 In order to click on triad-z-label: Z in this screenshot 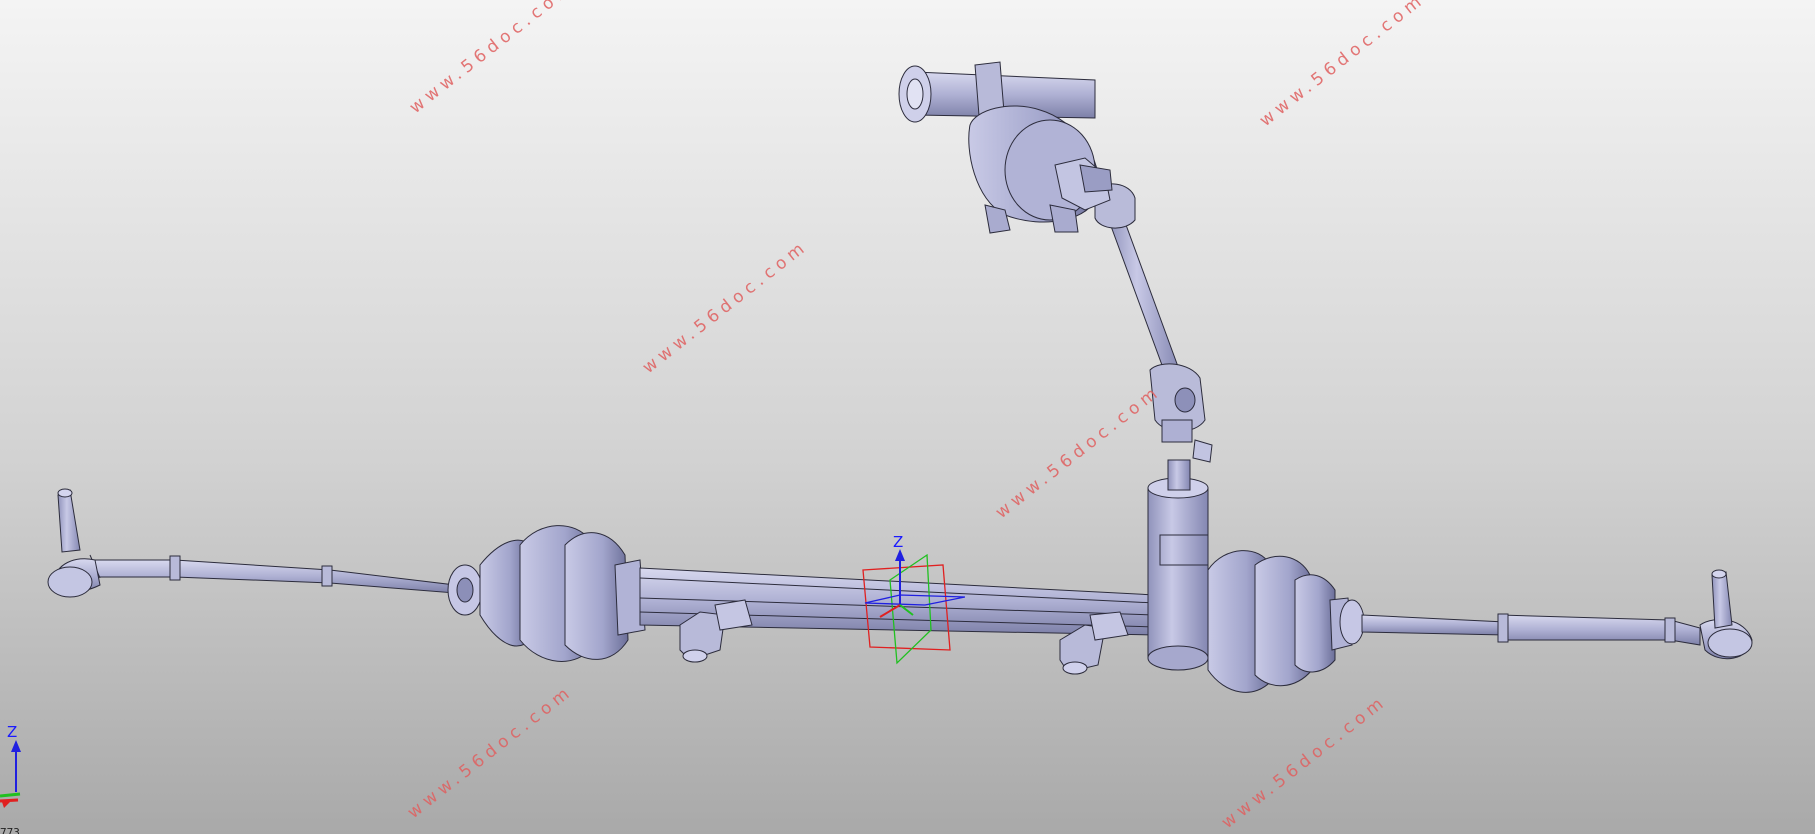, I will do `click(12, 732)`.